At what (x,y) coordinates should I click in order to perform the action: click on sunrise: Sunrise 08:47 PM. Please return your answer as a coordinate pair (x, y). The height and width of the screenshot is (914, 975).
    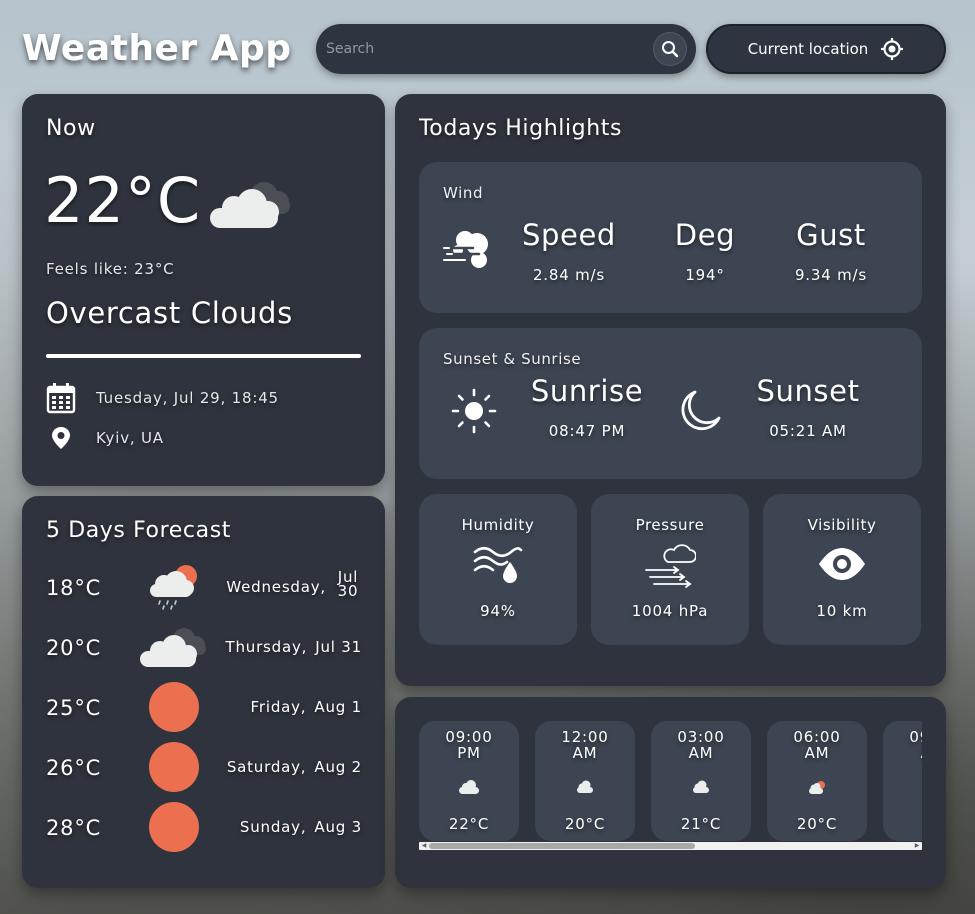
    Looking at the image, I should click on (587, 407).